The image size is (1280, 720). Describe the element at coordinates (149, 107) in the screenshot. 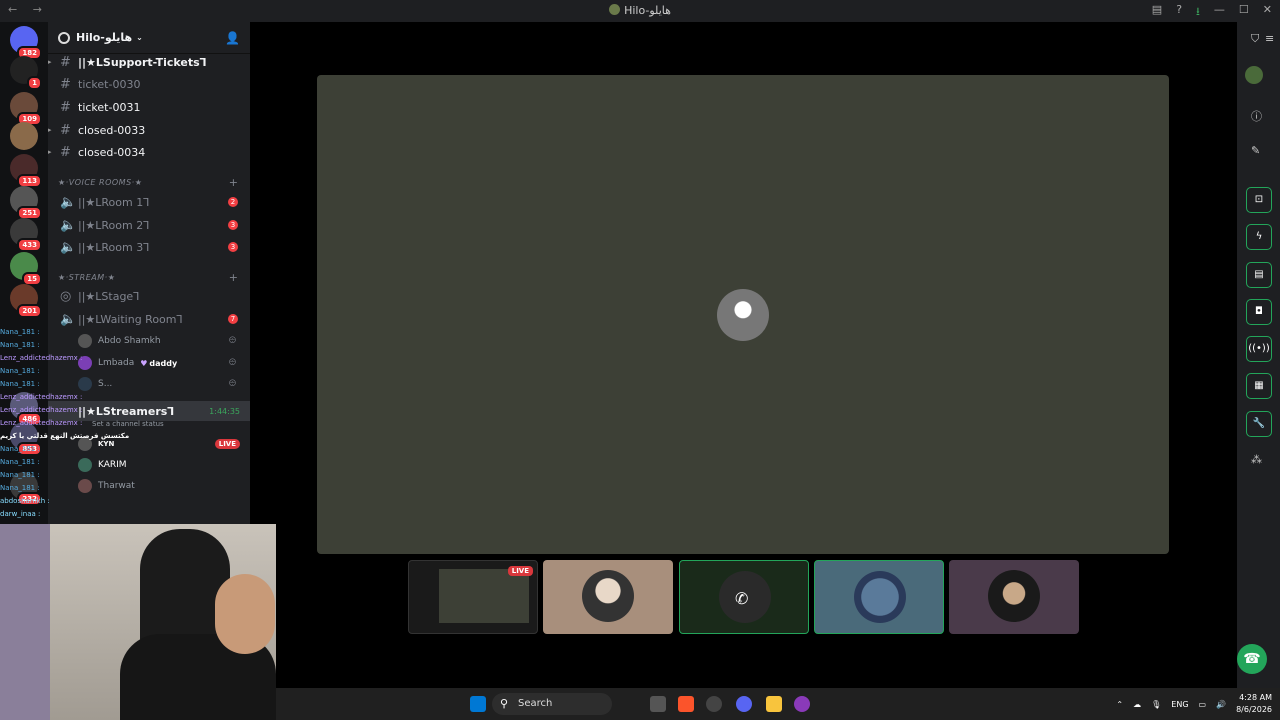

I see `channel-ticket-0031: # ticket-0031` at that location.